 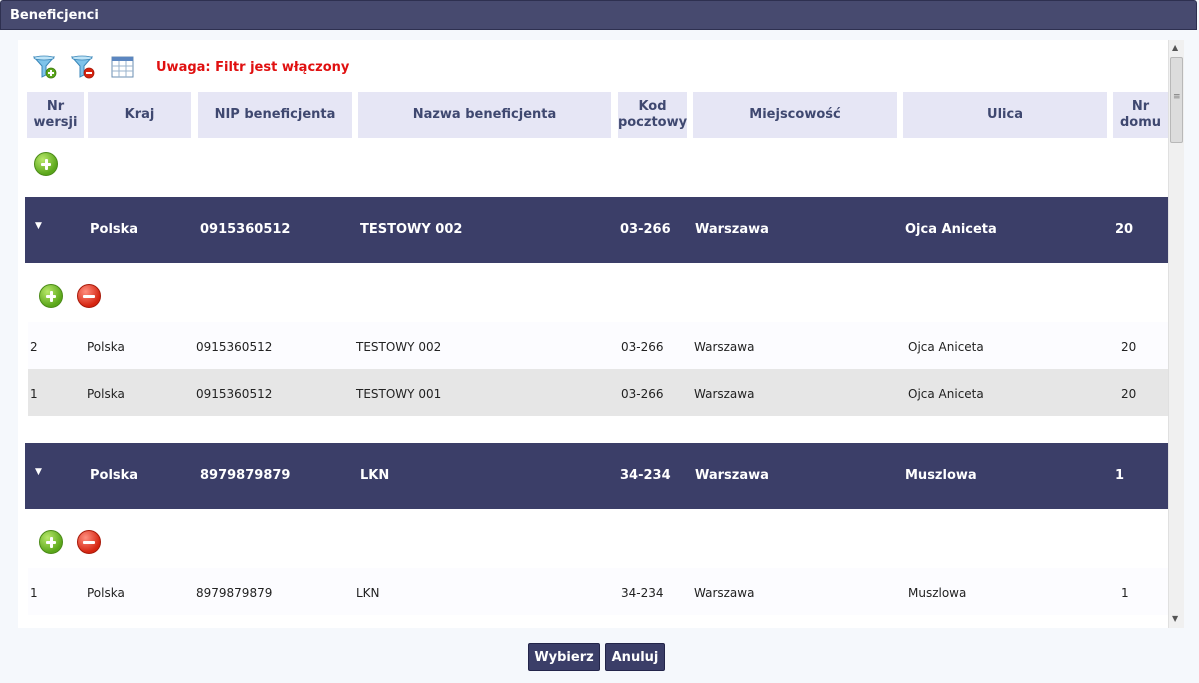 What do you see at coordinates (45, 67) in the screenshot?
I see `filter-add-icon` at bounding box center [45, 67].